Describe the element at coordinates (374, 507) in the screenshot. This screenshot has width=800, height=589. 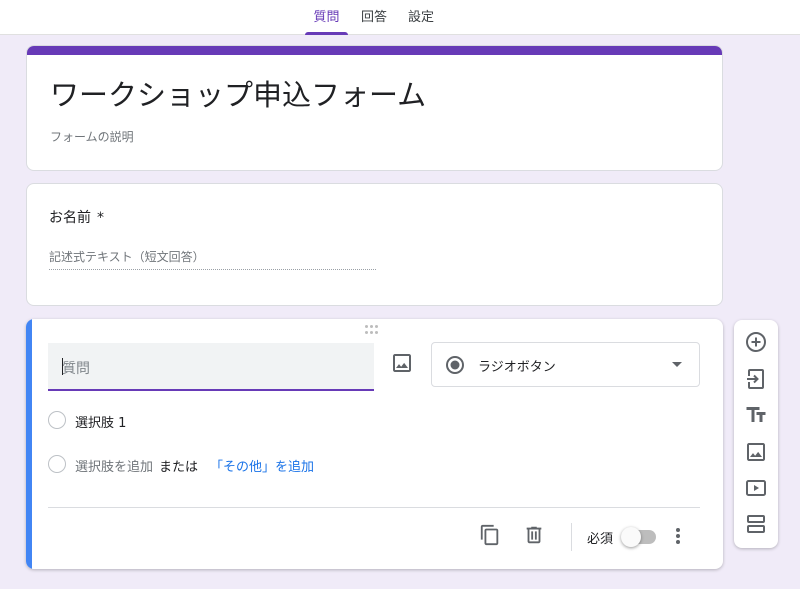
I see `card-footer-divider` at that location.